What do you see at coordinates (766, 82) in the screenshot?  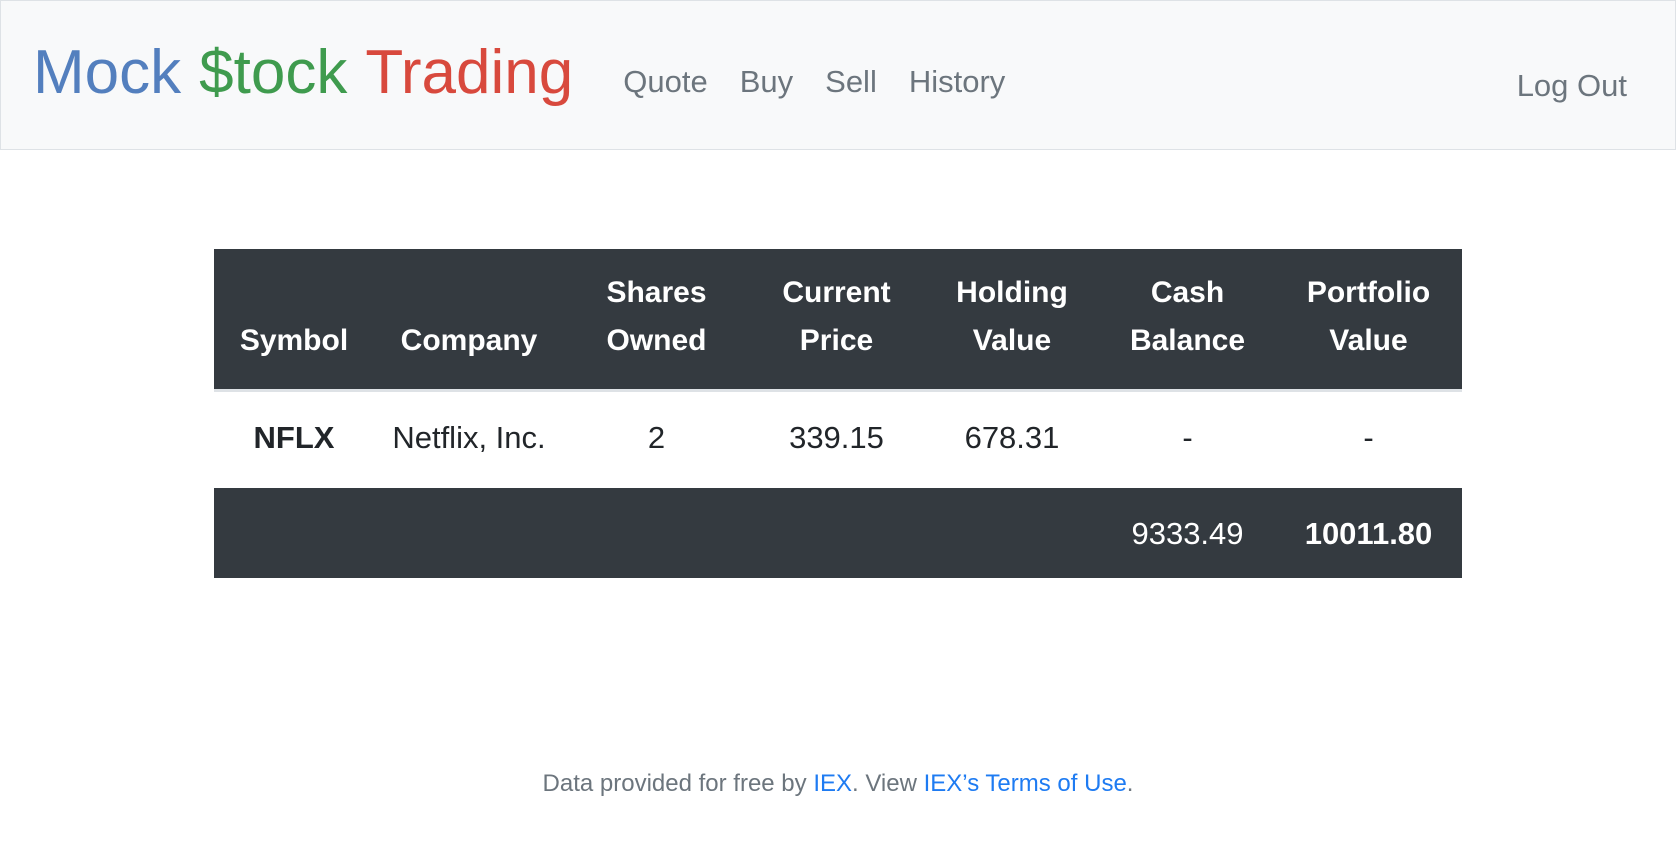 I see `nav-item-buy: Buy` at bounding box center [766, 82].